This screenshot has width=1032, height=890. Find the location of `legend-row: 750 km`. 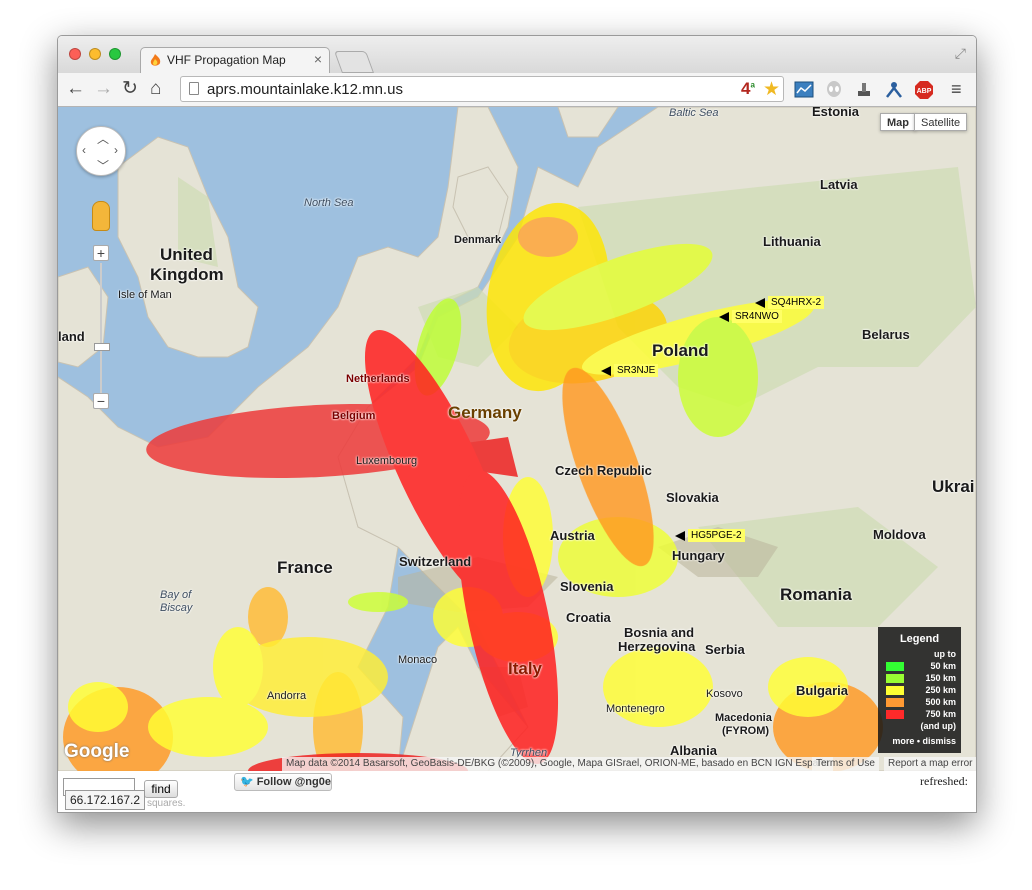

legend-row: 750 km is located at coordinates (921, 714).